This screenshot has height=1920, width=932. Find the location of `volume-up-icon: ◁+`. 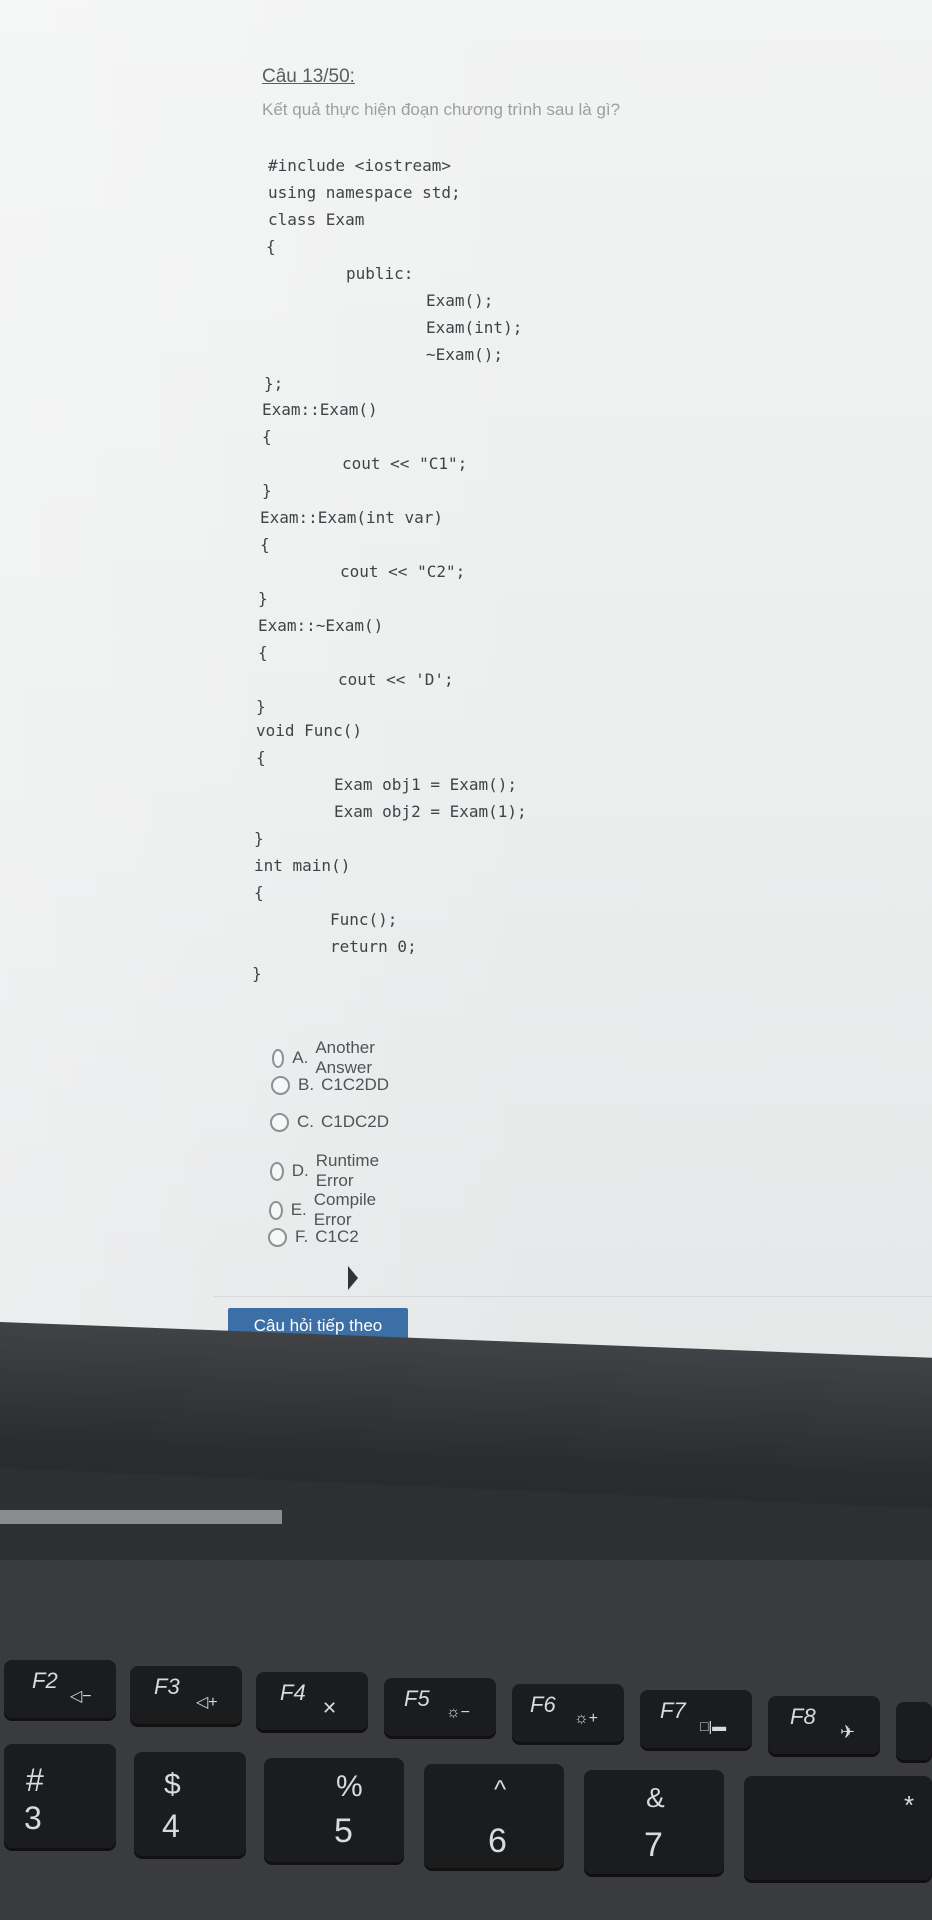

volume-up-icon: ◁+ is located at coordinates (207, 1702).